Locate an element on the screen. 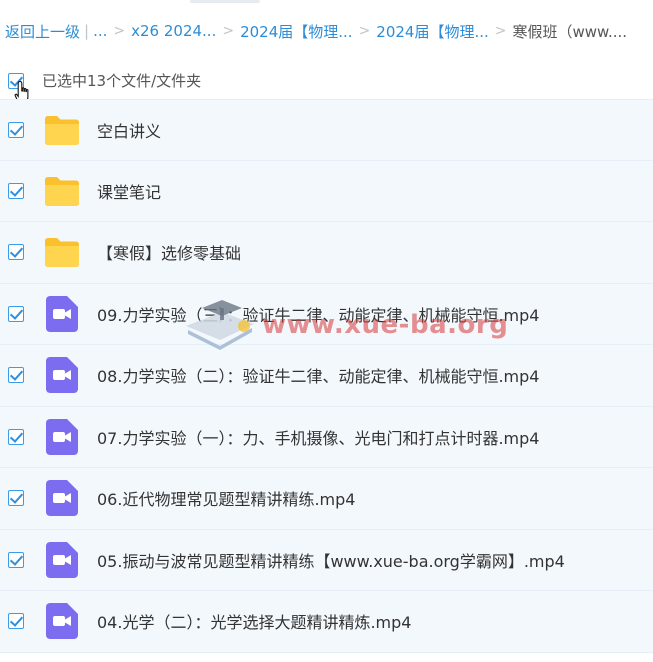 This screenshot has width=653, height=662. file-name: 04.光学（二）：光学选择大题精讲精炼.mp4 is located at coordinates (254, 621).